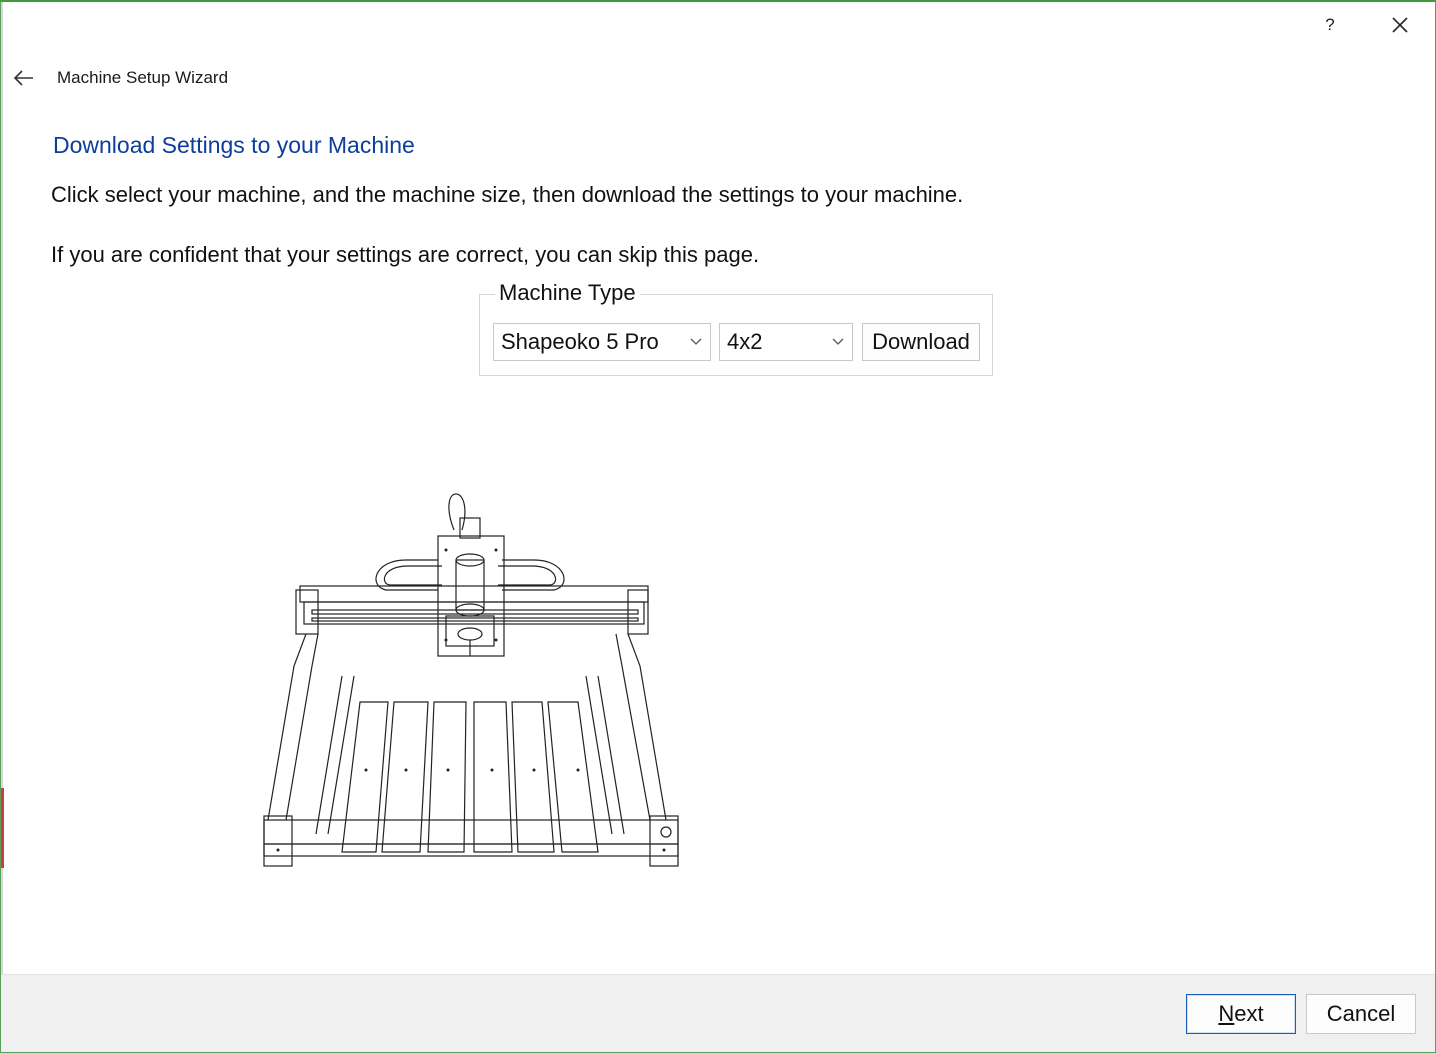 The image size is (1436, 1053). What do you see at coordinates (234, 145) in the screenshot?
I see `page-title: Download Settings to your Machine` at bounding box center [234, 145].